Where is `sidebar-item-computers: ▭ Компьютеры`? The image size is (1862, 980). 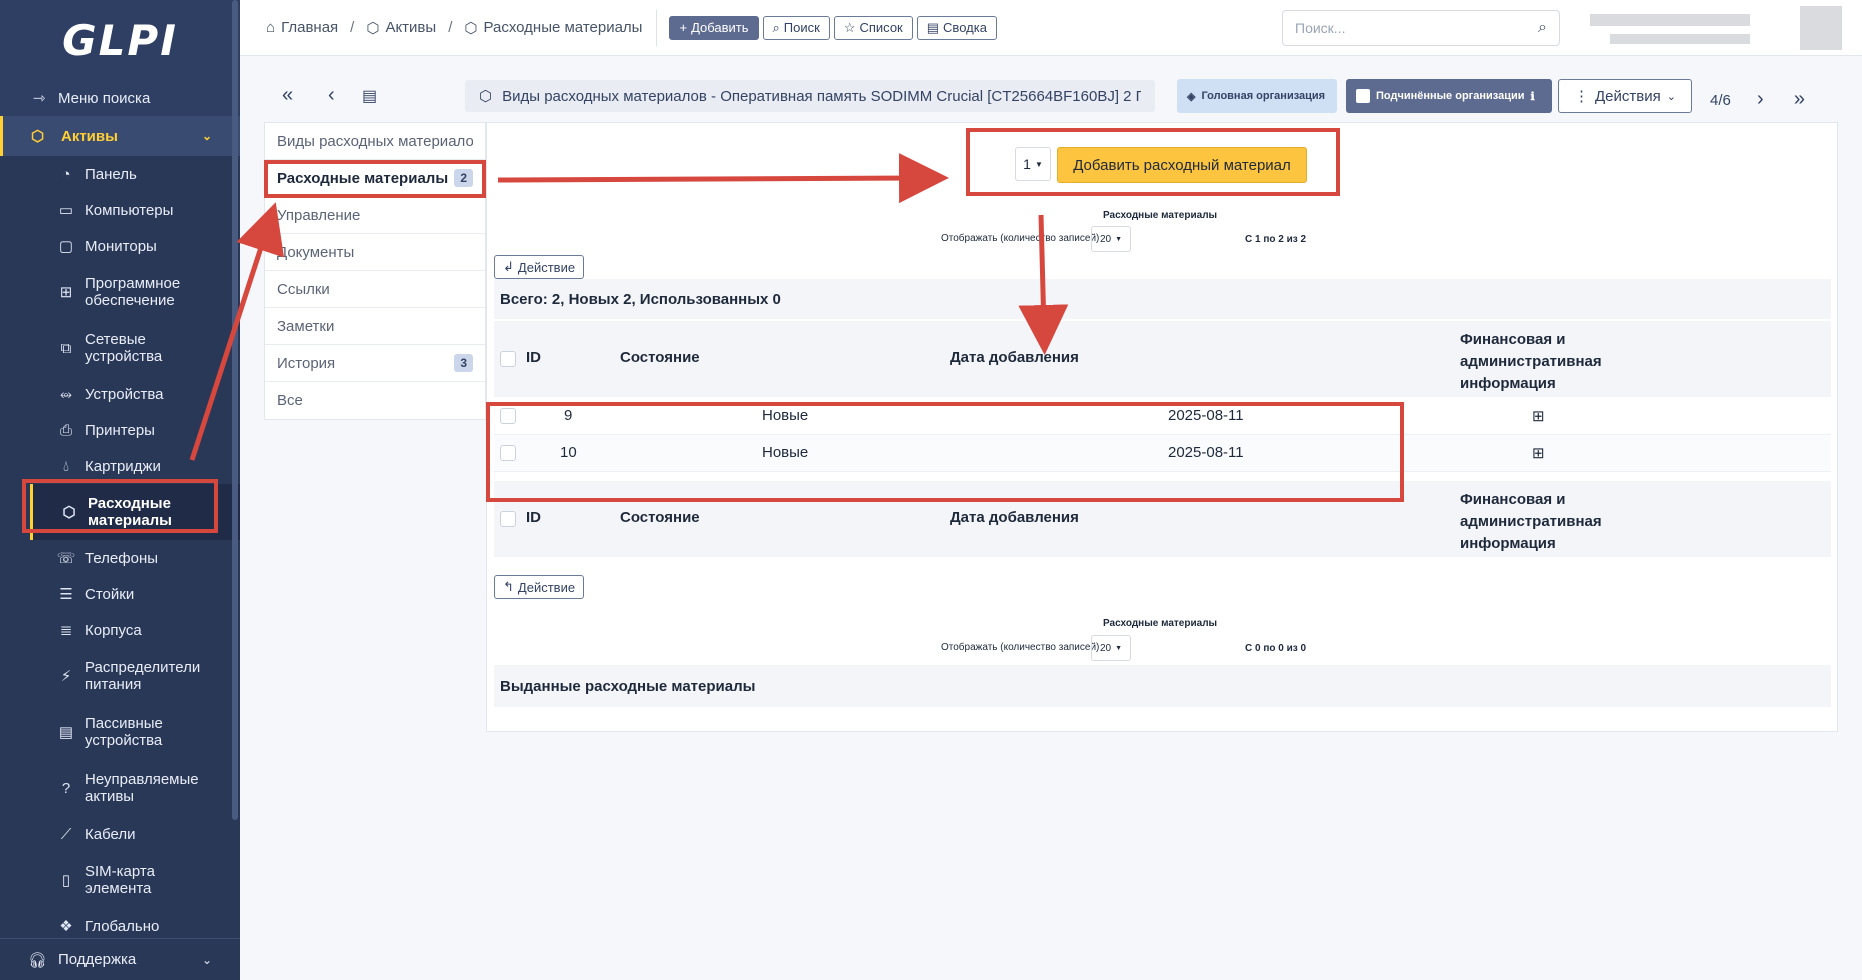
sidebar-item-computers: ▭ Компьютеры is located at coordinates (135, 210).